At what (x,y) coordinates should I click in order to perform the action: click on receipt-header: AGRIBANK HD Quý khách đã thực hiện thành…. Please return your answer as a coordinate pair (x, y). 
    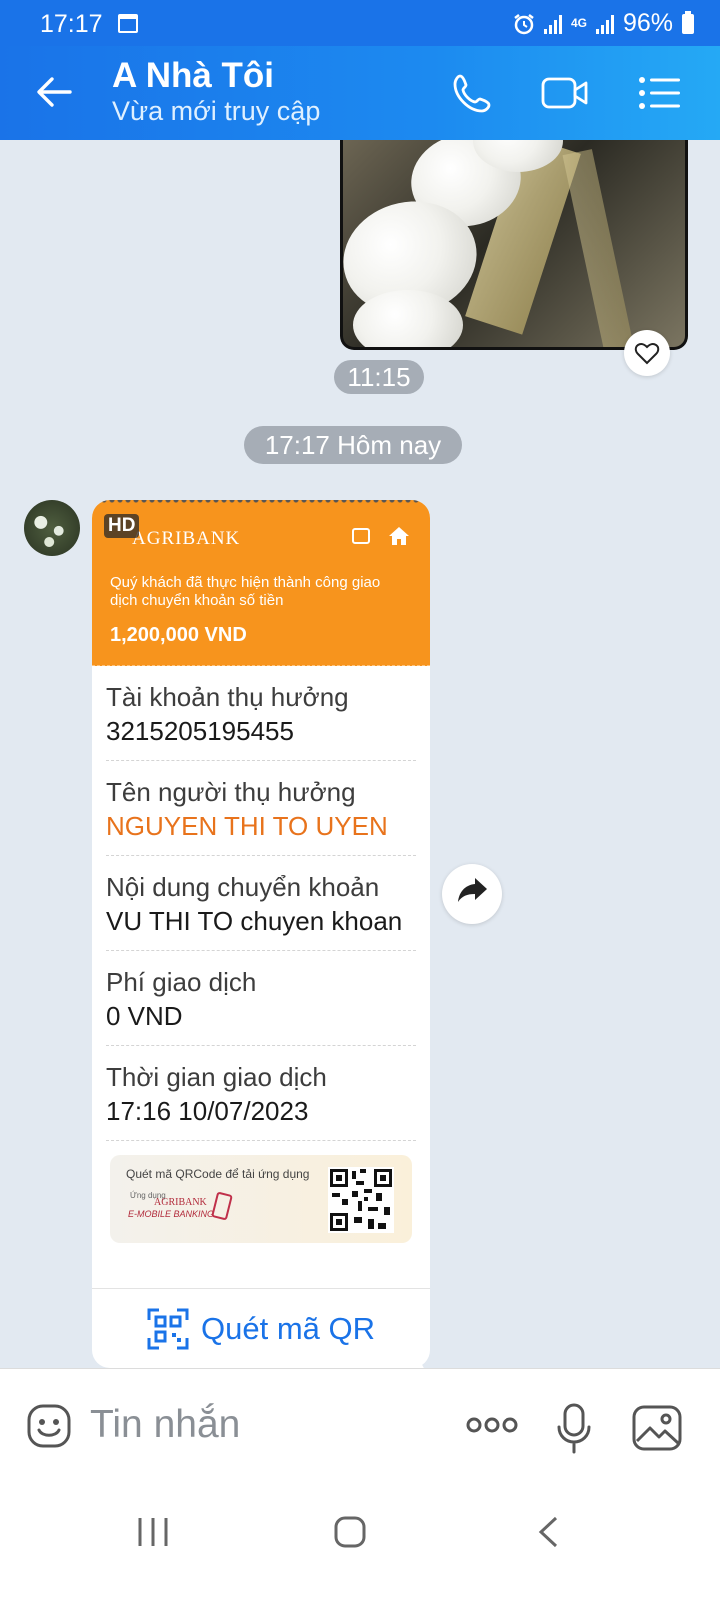
    Looking at the image, I should click on (261, 583).